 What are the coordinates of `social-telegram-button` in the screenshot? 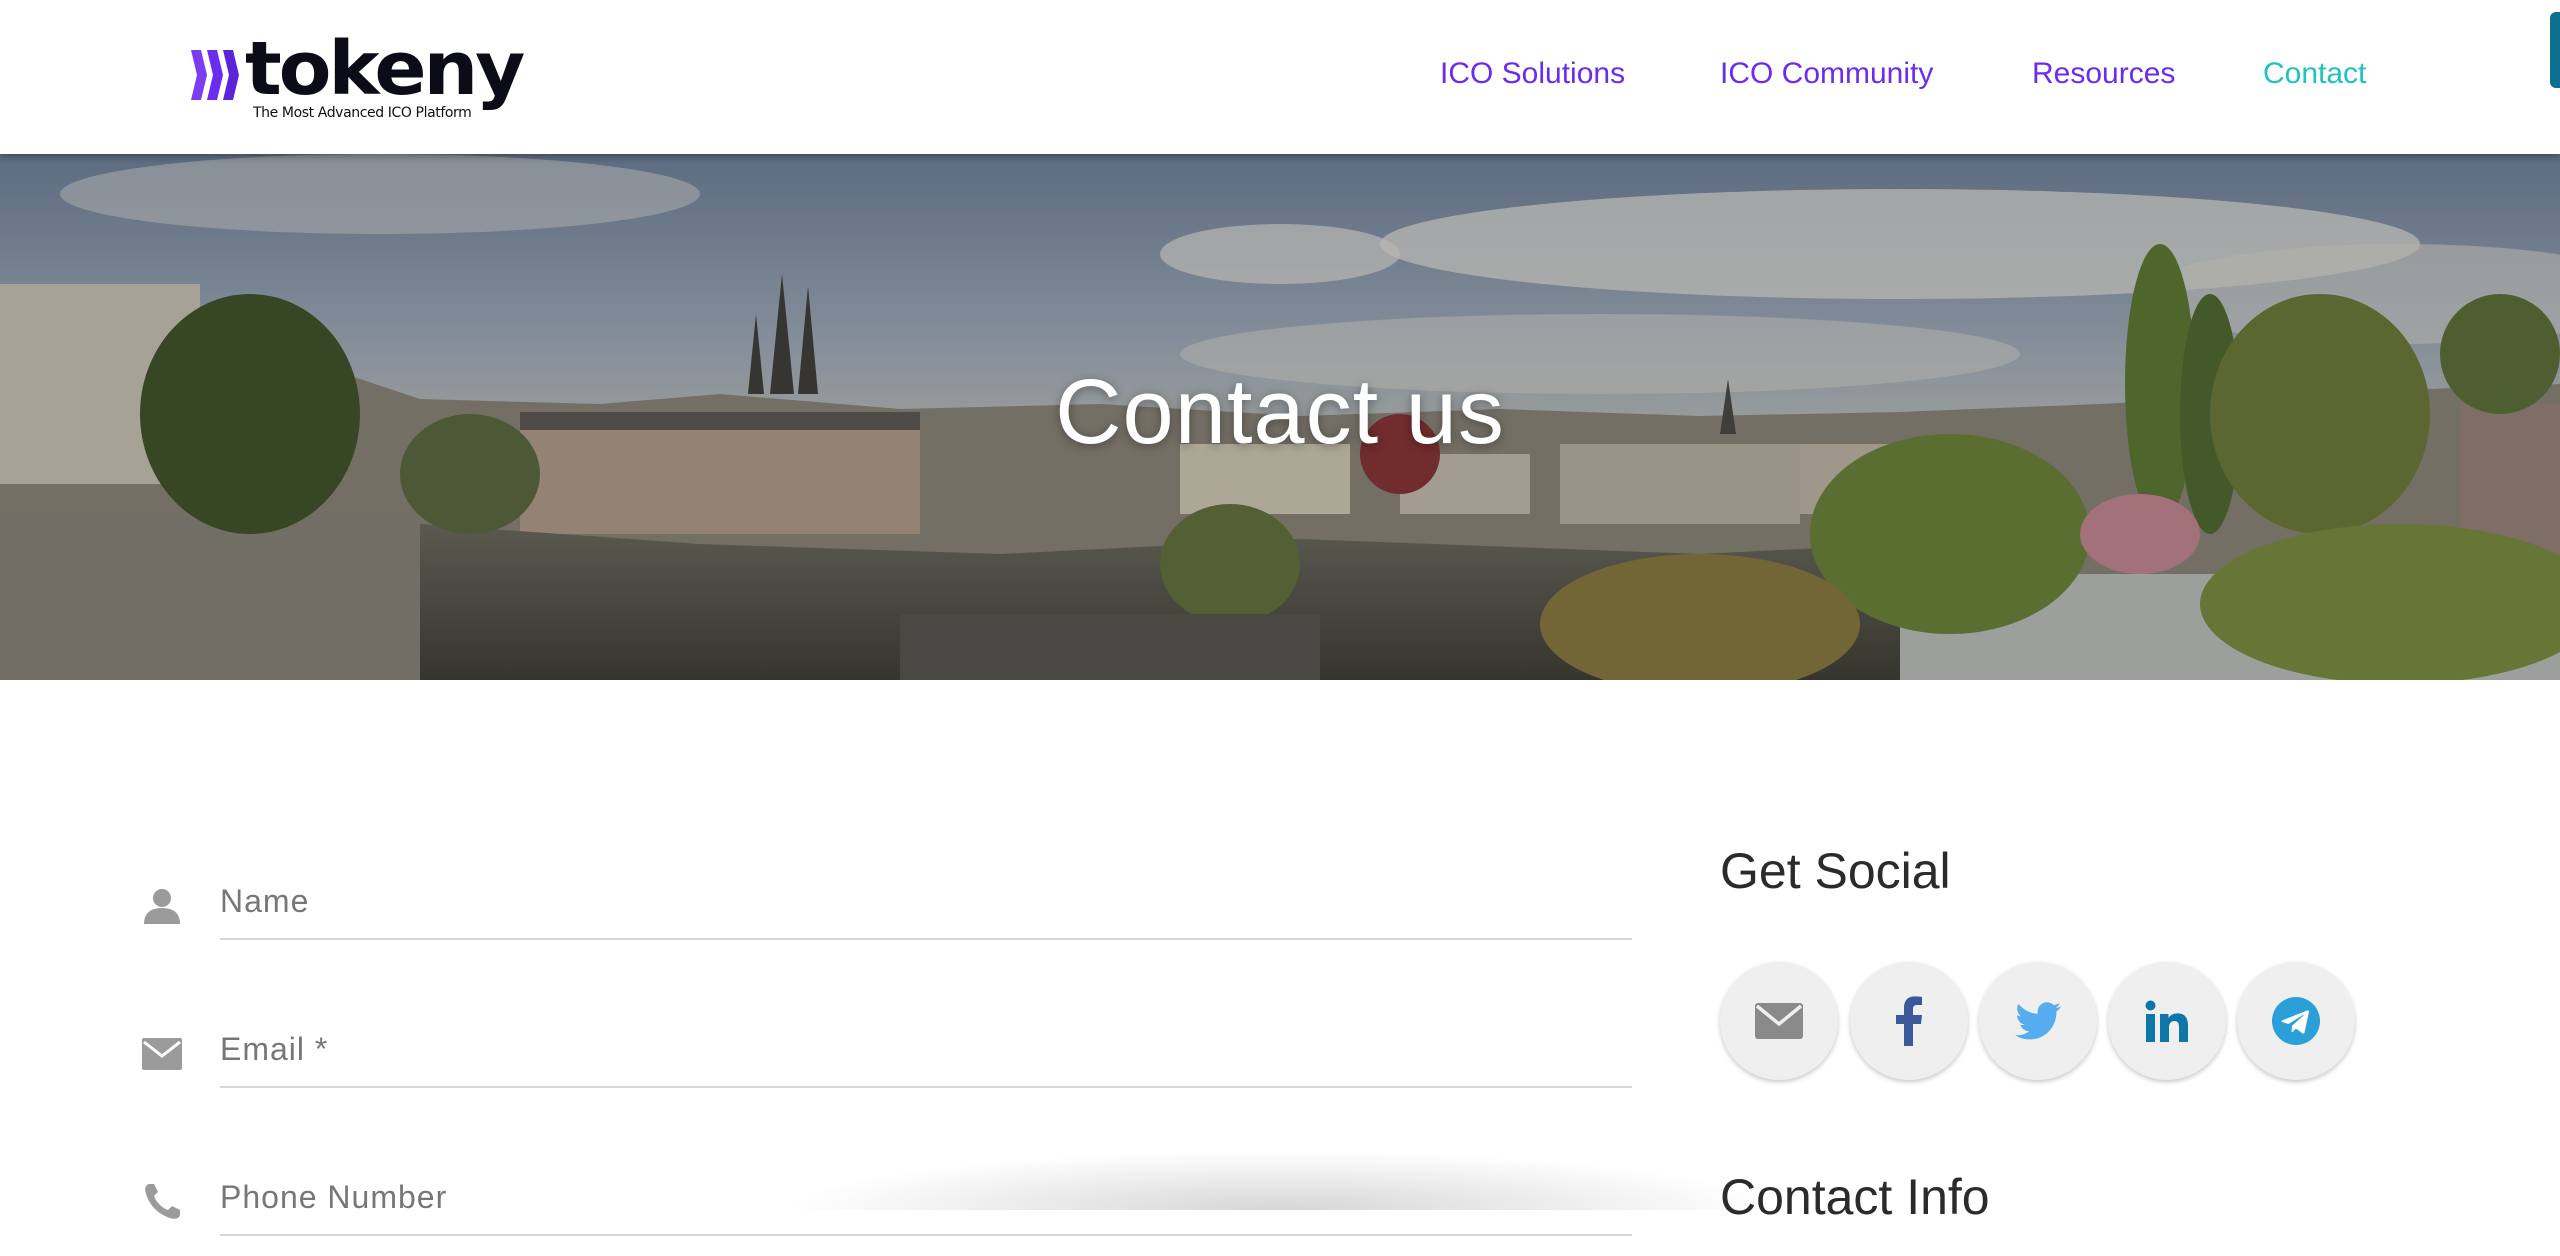 It's located at (2296, 1021).